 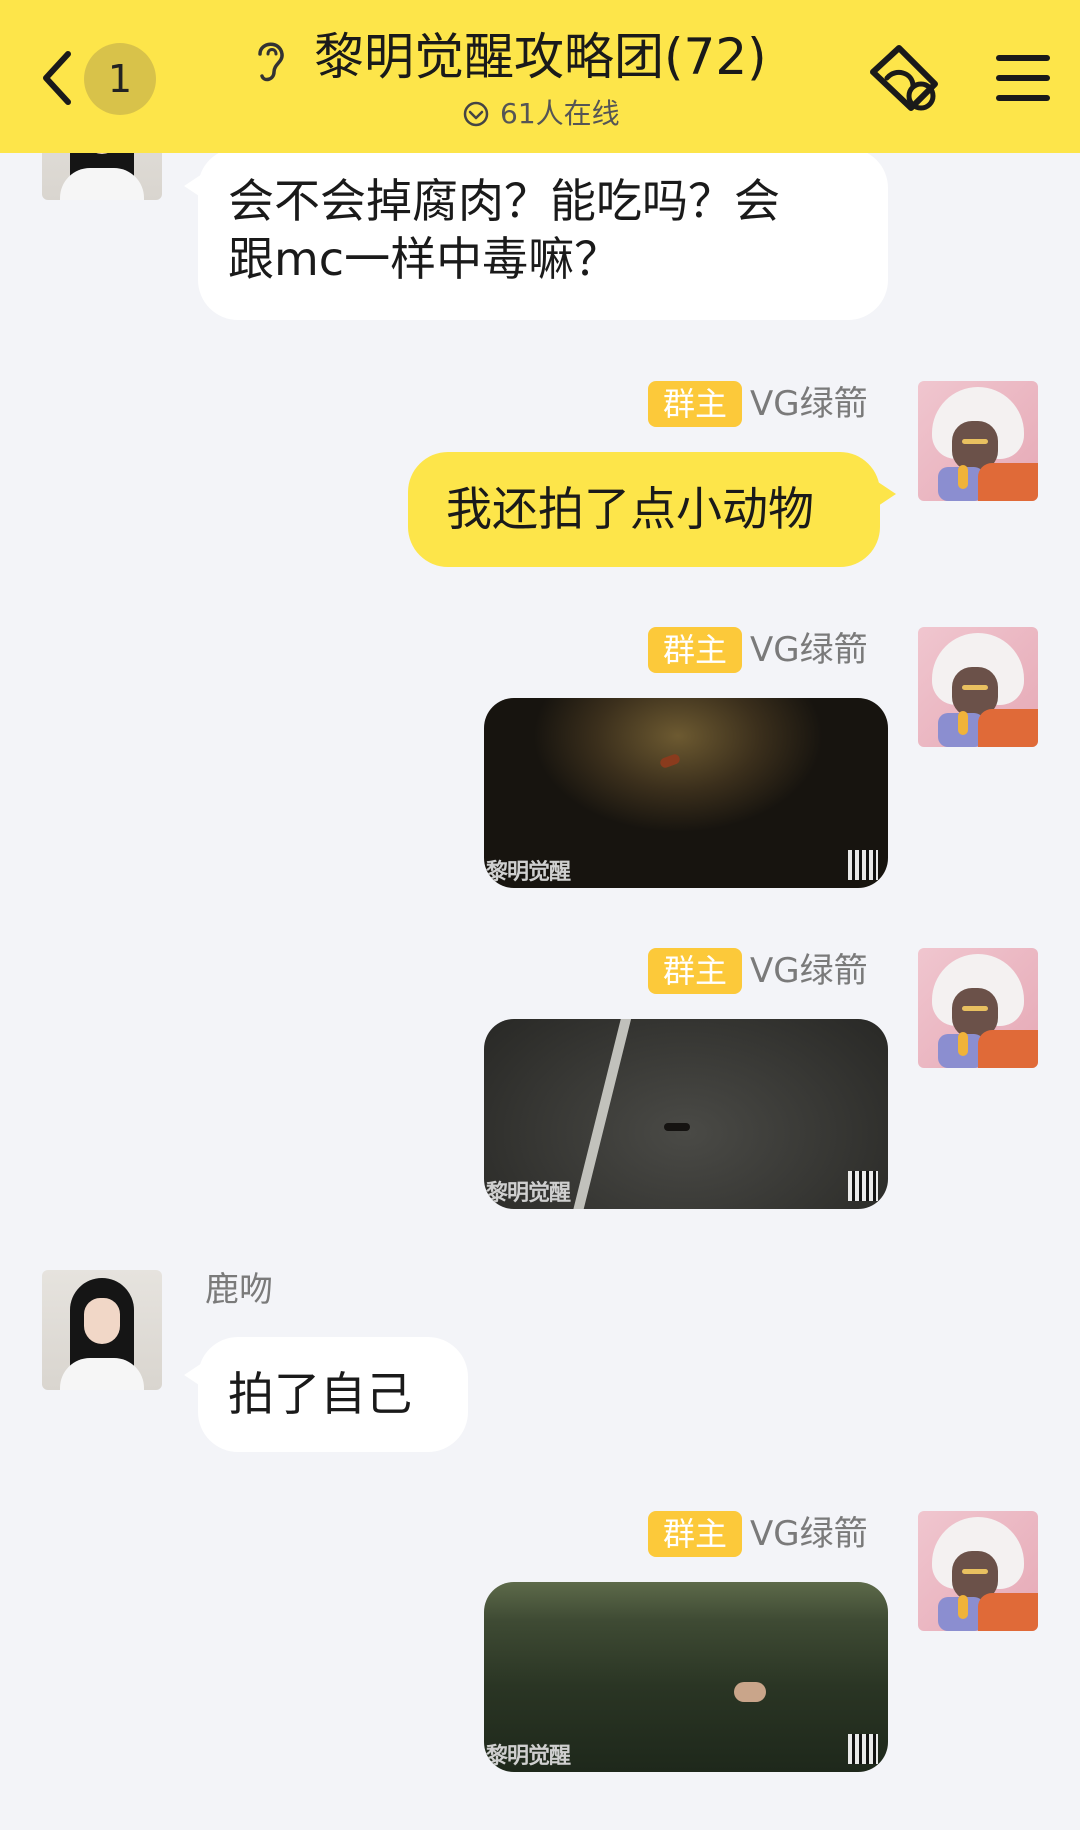 I want to click on message-text-line: 会不会掉腐肉？能吃吗？会, so click(x=504, y=201).